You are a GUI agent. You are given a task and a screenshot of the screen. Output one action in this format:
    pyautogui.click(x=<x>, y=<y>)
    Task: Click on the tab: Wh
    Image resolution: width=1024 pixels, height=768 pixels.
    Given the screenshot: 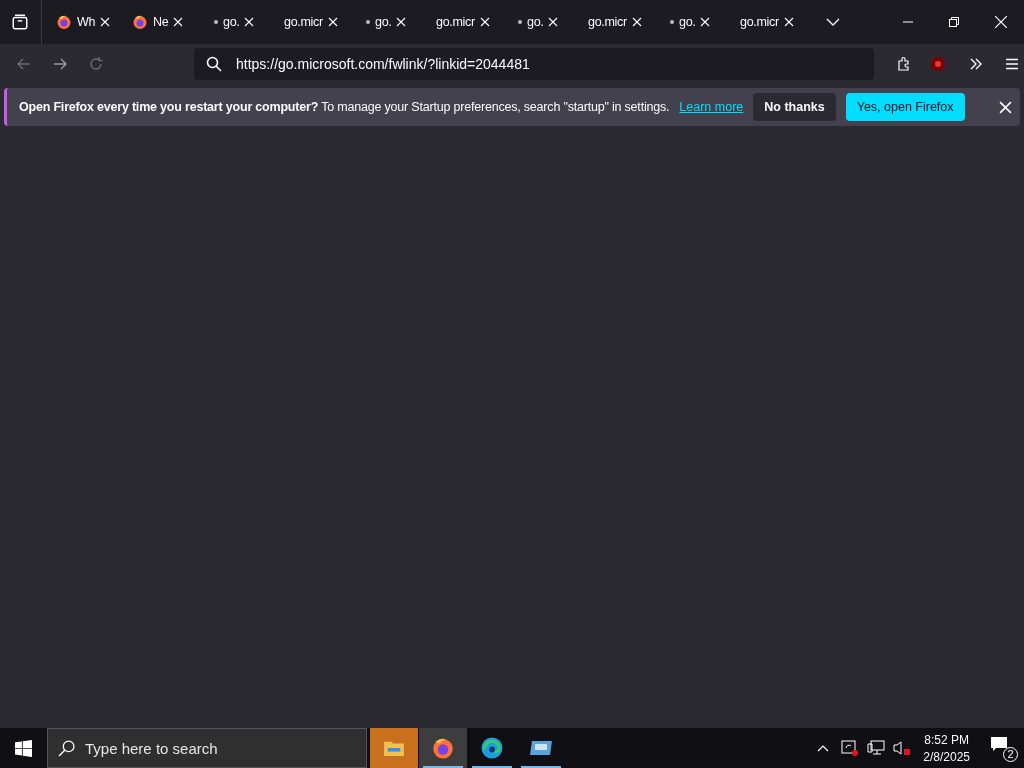 What is the action you would take?
    pyautogui.click(x=81, y=22)
    